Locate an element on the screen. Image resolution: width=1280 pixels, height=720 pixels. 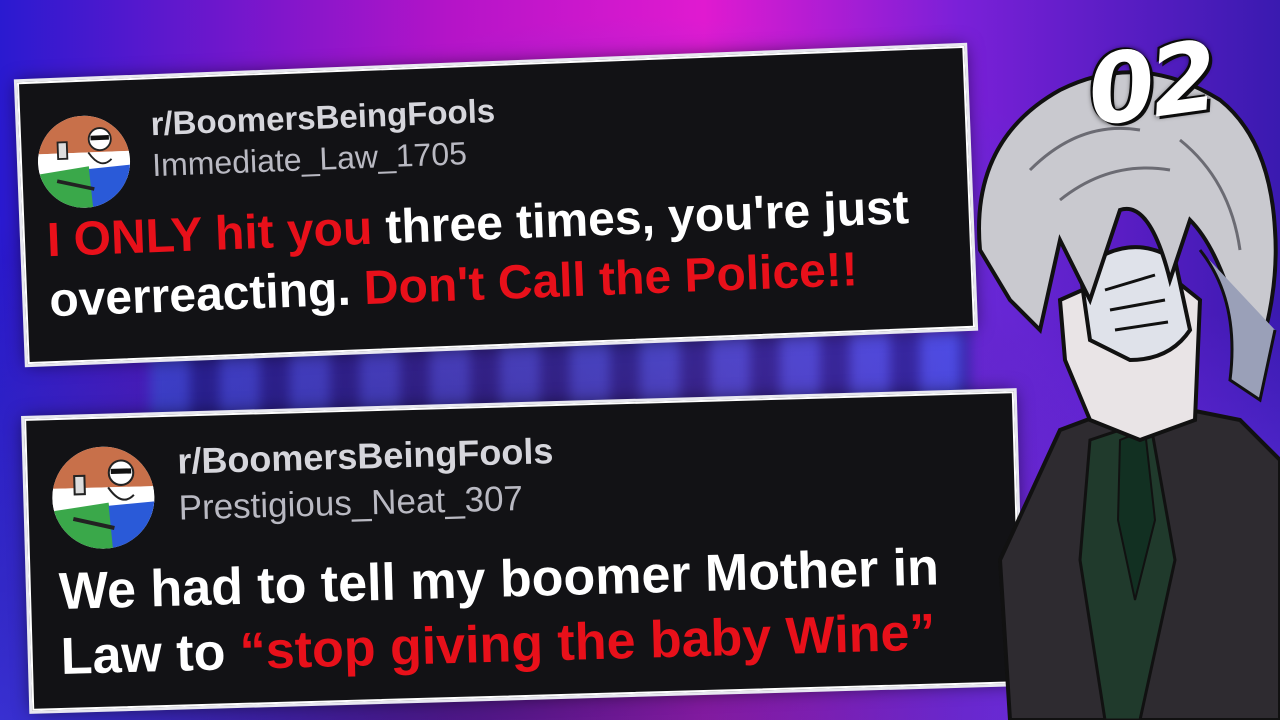
post-text-highlight: Don't Call the Police!! is located at coordinates (610, 279).